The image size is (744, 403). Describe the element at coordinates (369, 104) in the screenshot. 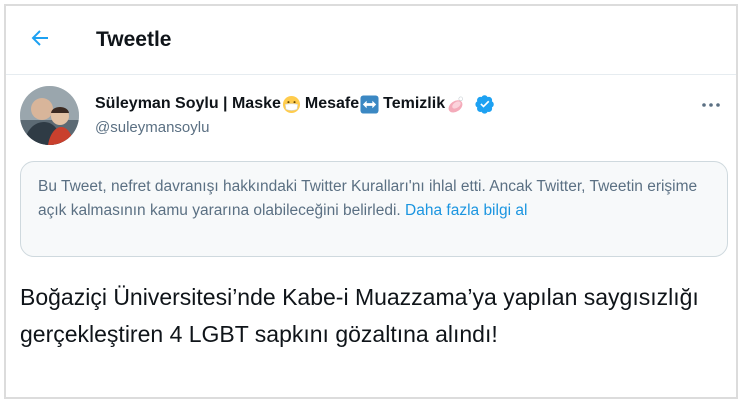

I see `left-right-arrow-icon` at that location.